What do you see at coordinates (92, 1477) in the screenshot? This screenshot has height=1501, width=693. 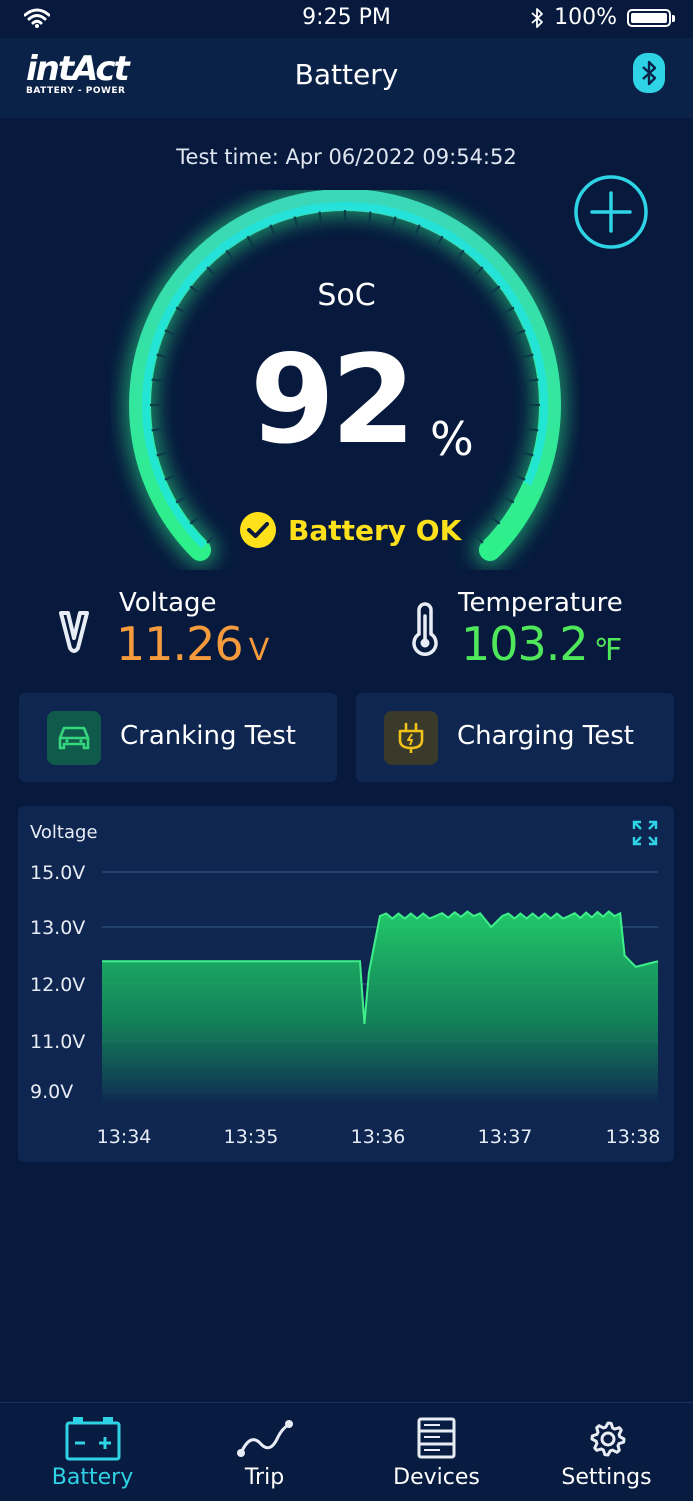 I see `tab-battery-label: Battery` at bounding box center [92, 1477].